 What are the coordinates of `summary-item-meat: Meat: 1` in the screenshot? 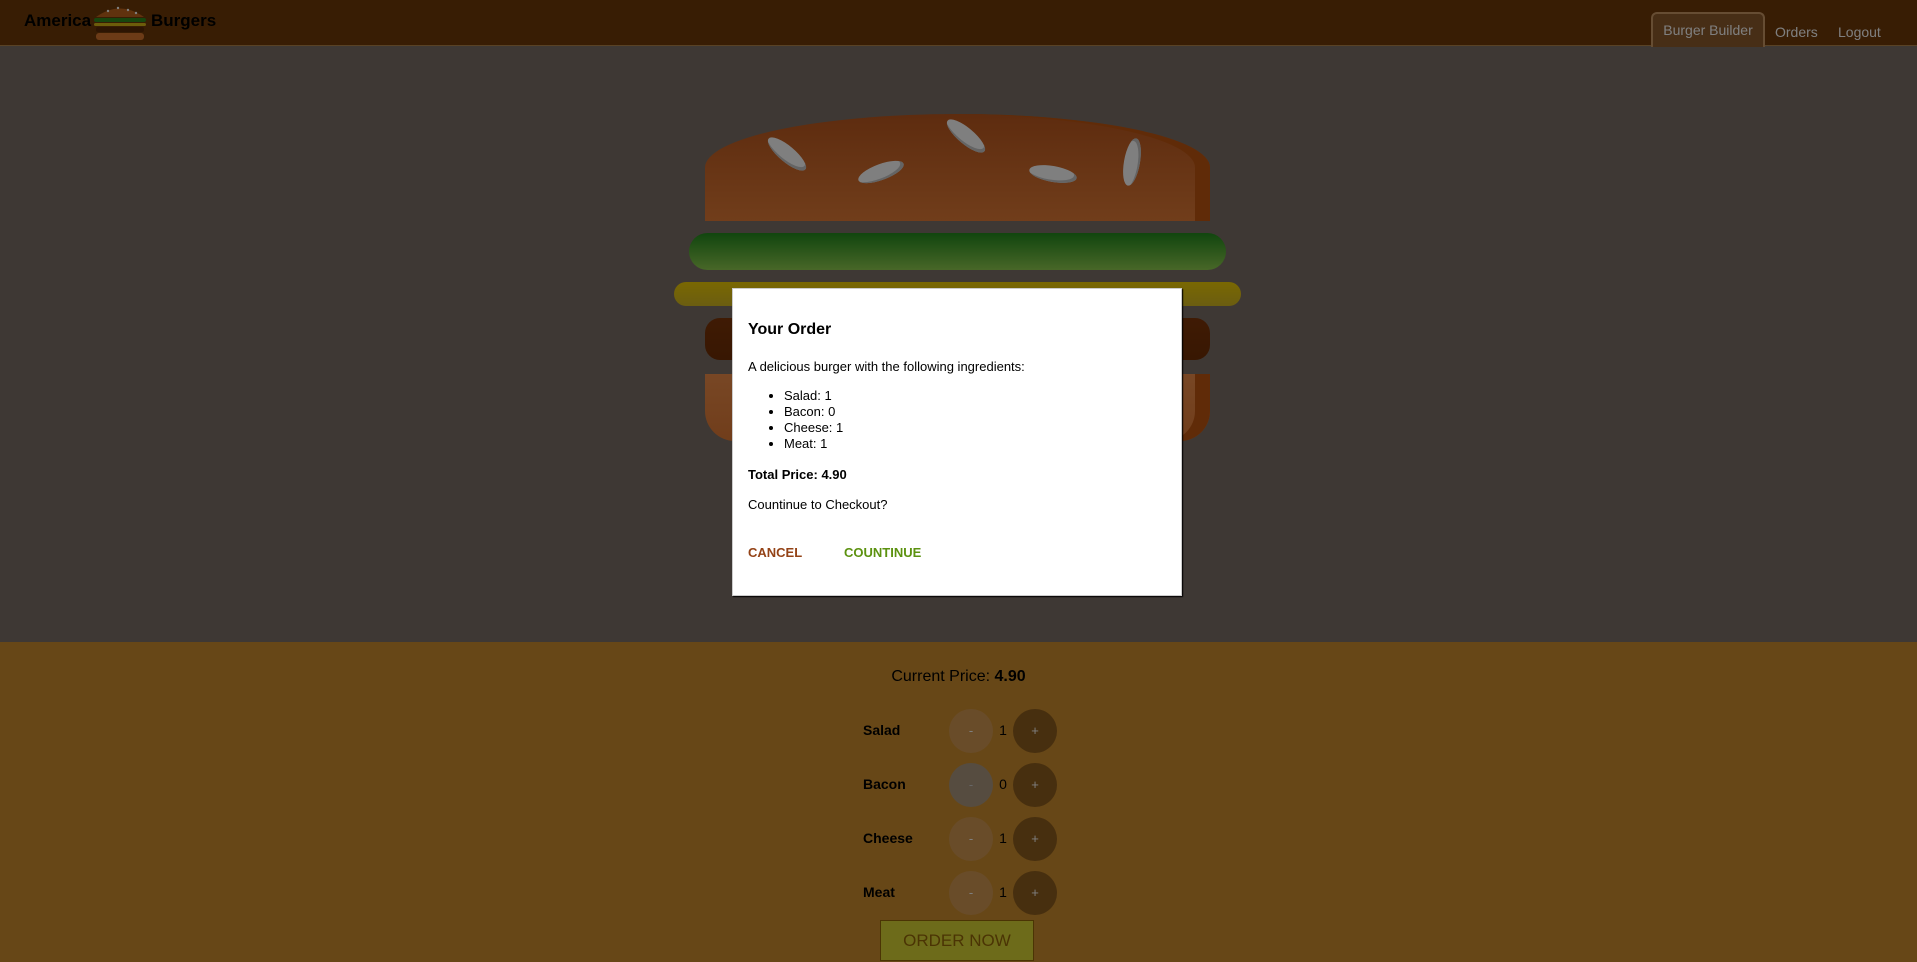 It's located at (813, 444).